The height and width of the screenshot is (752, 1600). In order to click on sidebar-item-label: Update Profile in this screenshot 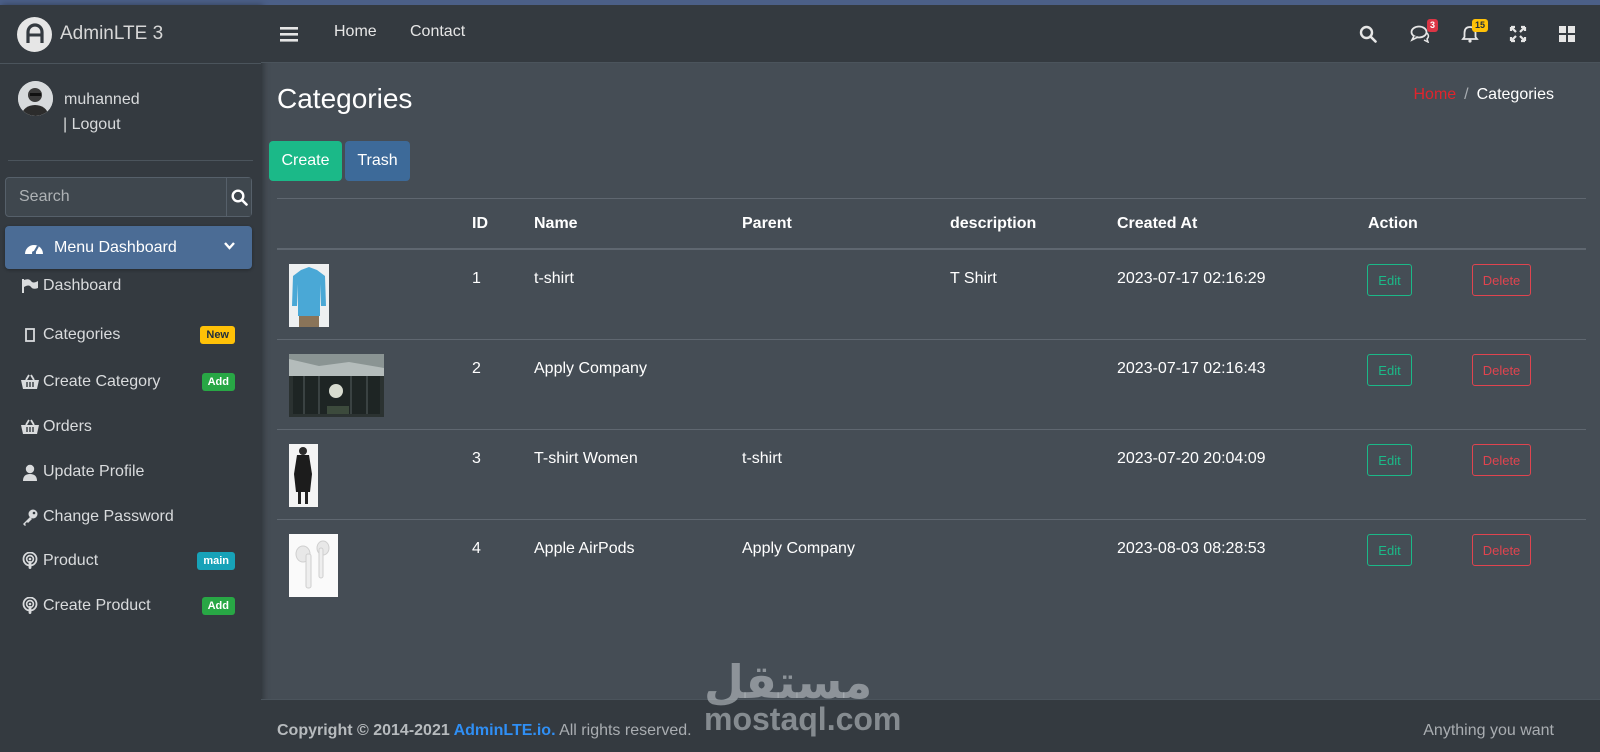, I will do `click(94, 471)`.